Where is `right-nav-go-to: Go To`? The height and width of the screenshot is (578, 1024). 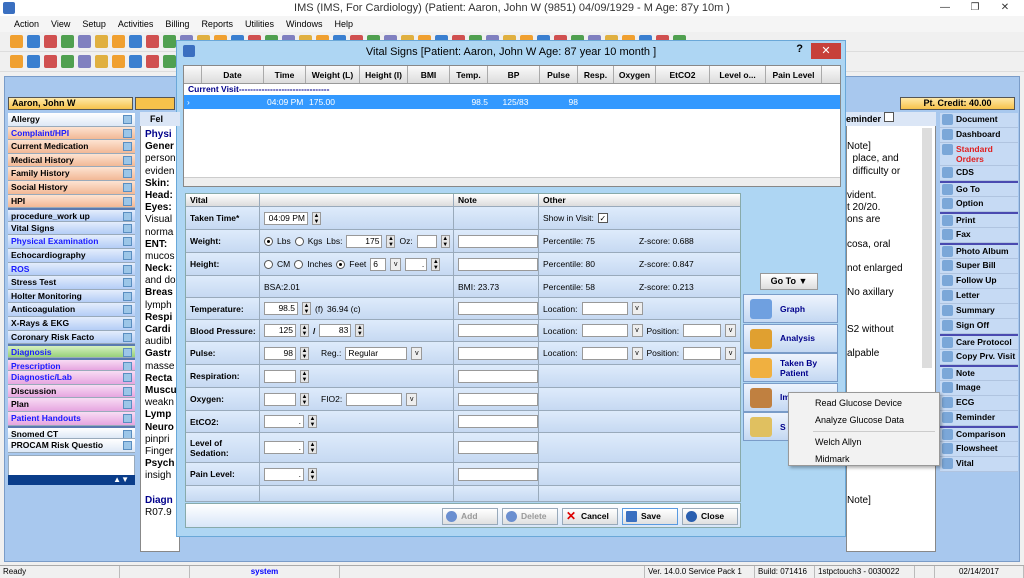 right-nav-go-to: Go To is located at coordinates (979, 189).